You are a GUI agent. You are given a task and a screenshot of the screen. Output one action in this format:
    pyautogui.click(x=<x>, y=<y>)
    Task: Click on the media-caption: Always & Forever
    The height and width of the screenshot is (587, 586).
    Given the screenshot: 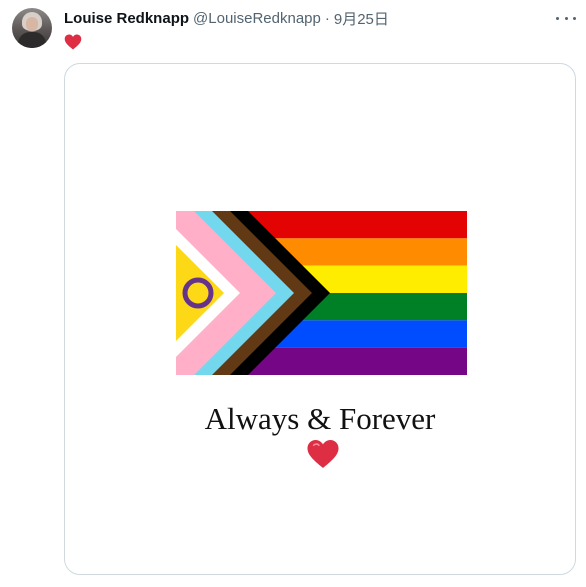 What is the action you would take?
    pyautogui.click(x=320, y=418)
    